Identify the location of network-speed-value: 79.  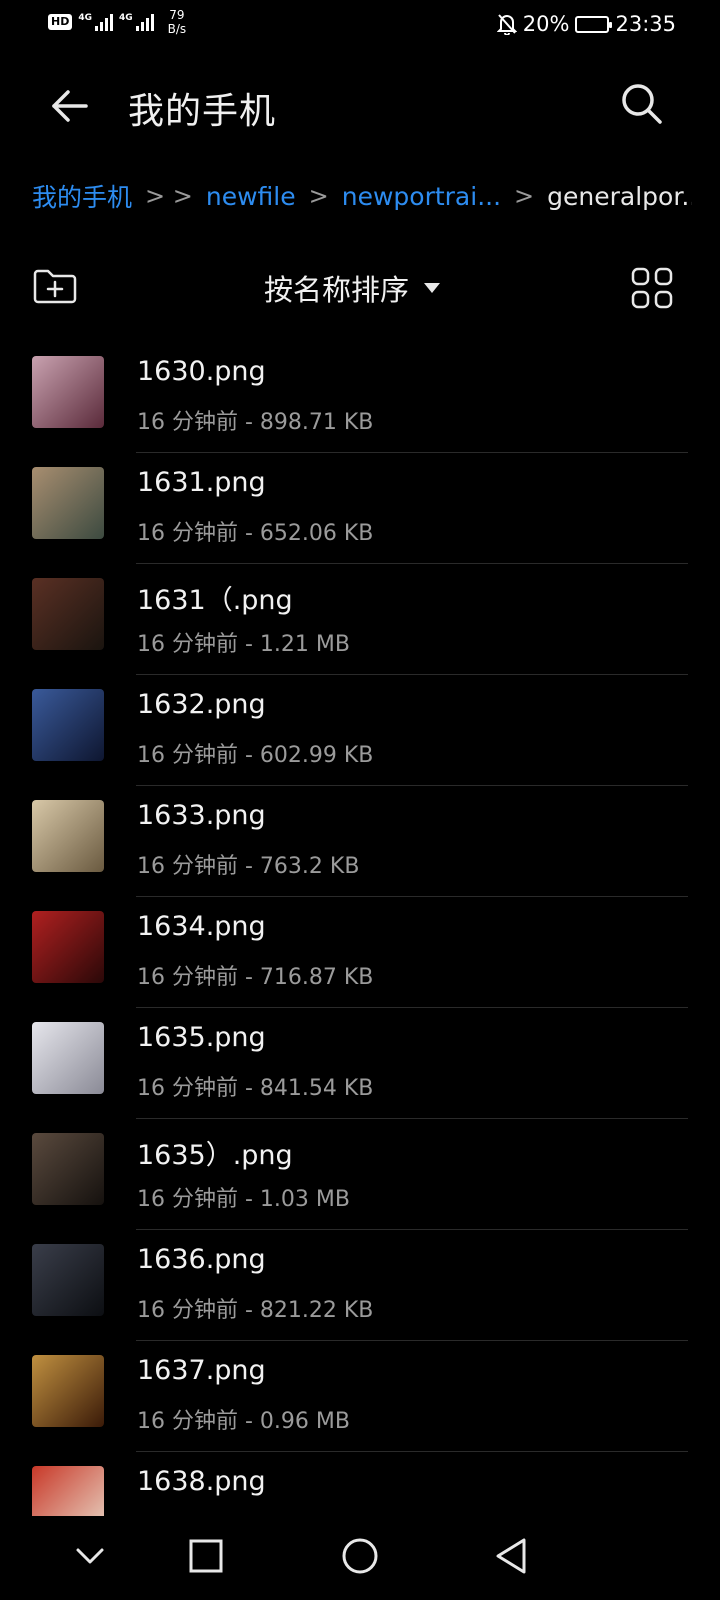
(177, 15).